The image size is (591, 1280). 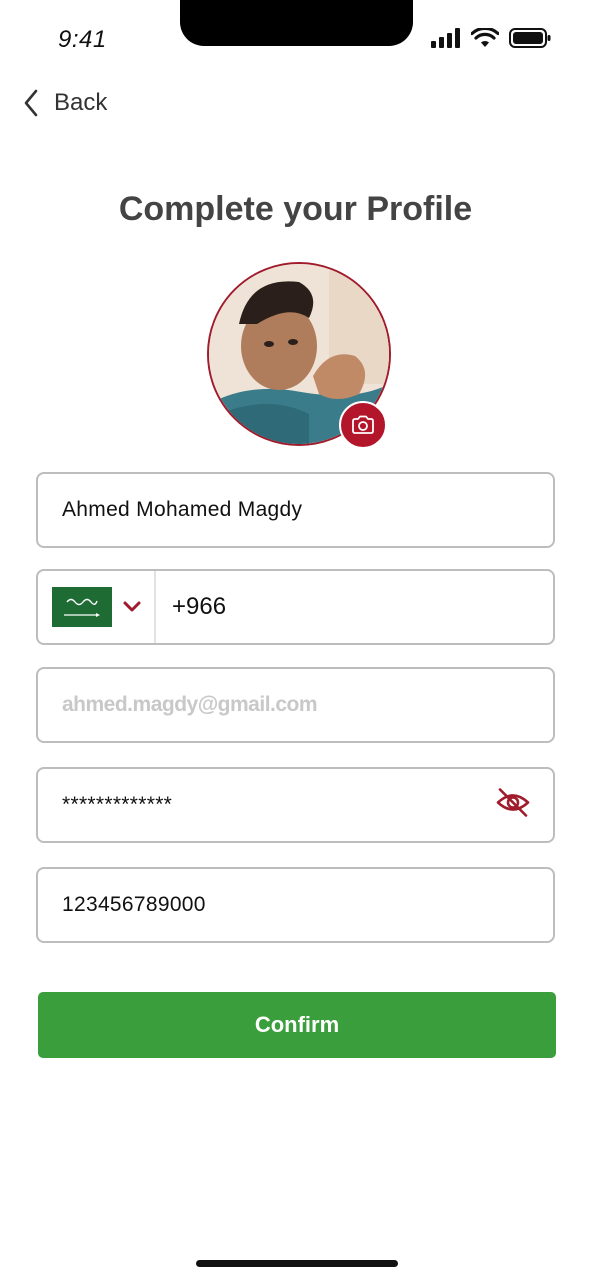 I want to click on full-name-field: Ahmed Mohamed Magdy, so click(x=295, y=510).